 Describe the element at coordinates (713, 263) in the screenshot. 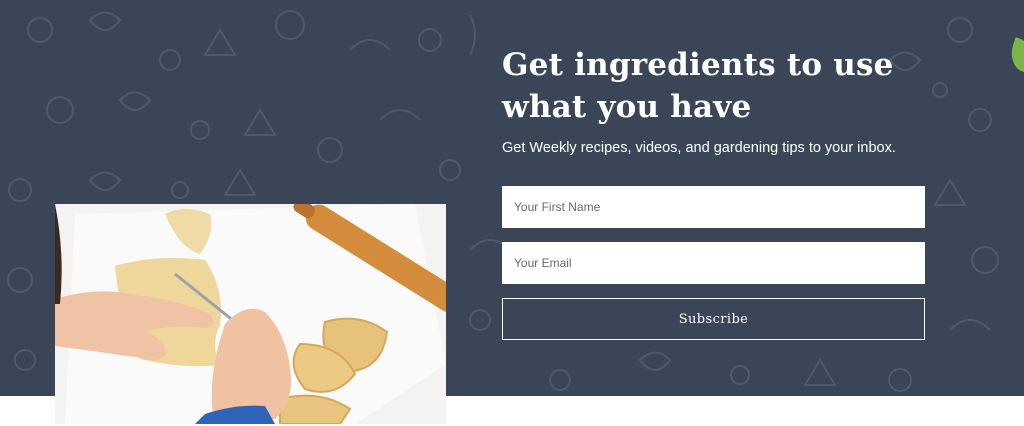

I see `email-input` at that location.